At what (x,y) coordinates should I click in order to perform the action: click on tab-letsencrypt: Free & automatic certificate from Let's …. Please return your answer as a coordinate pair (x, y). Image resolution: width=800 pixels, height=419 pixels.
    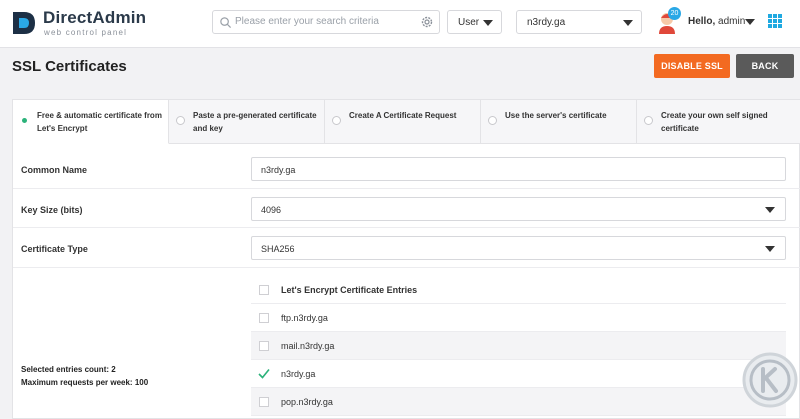
    Looking at the image, I should click on (91, 122).